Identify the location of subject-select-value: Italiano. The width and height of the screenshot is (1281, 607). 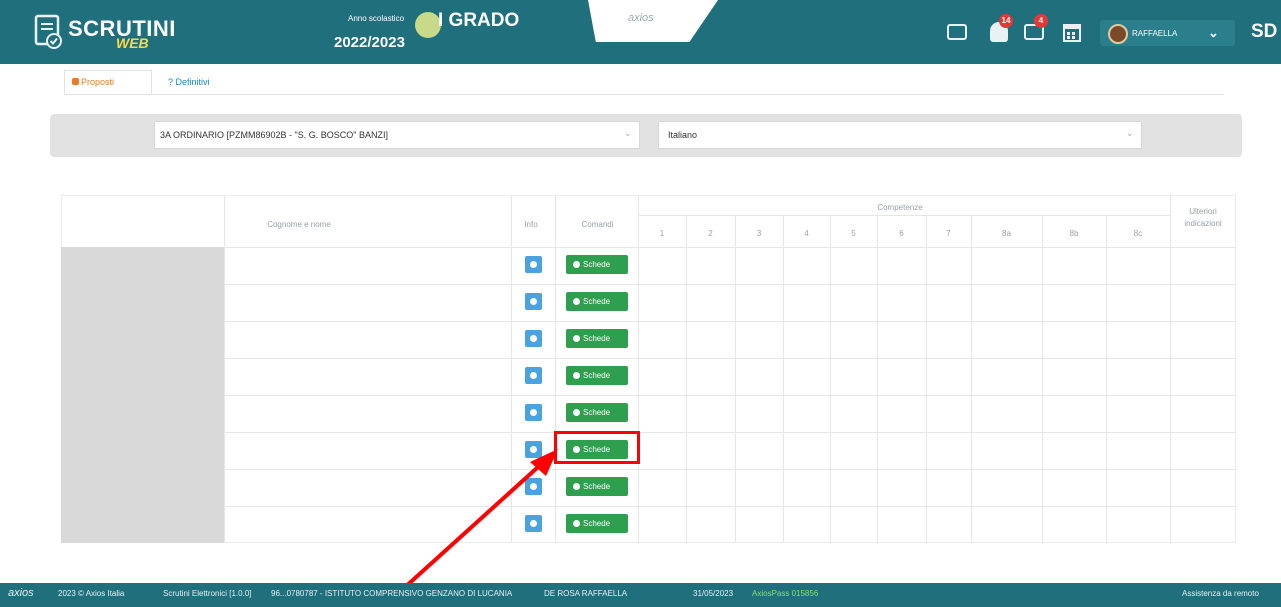
(683, 135).